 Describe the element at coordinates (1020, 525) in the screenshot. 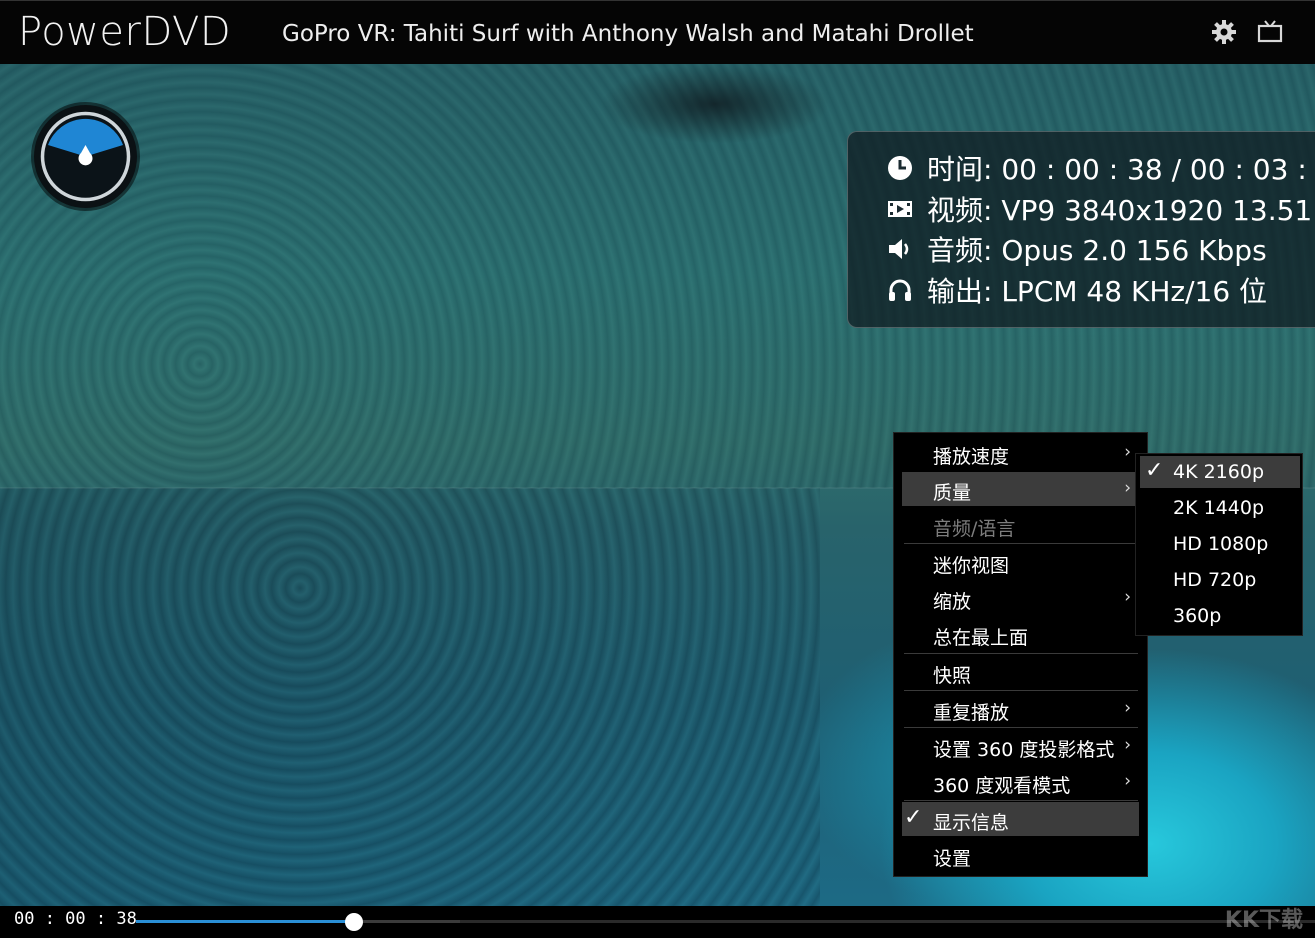

I see `menu-item-audio-language: 音频/语言` at that location.